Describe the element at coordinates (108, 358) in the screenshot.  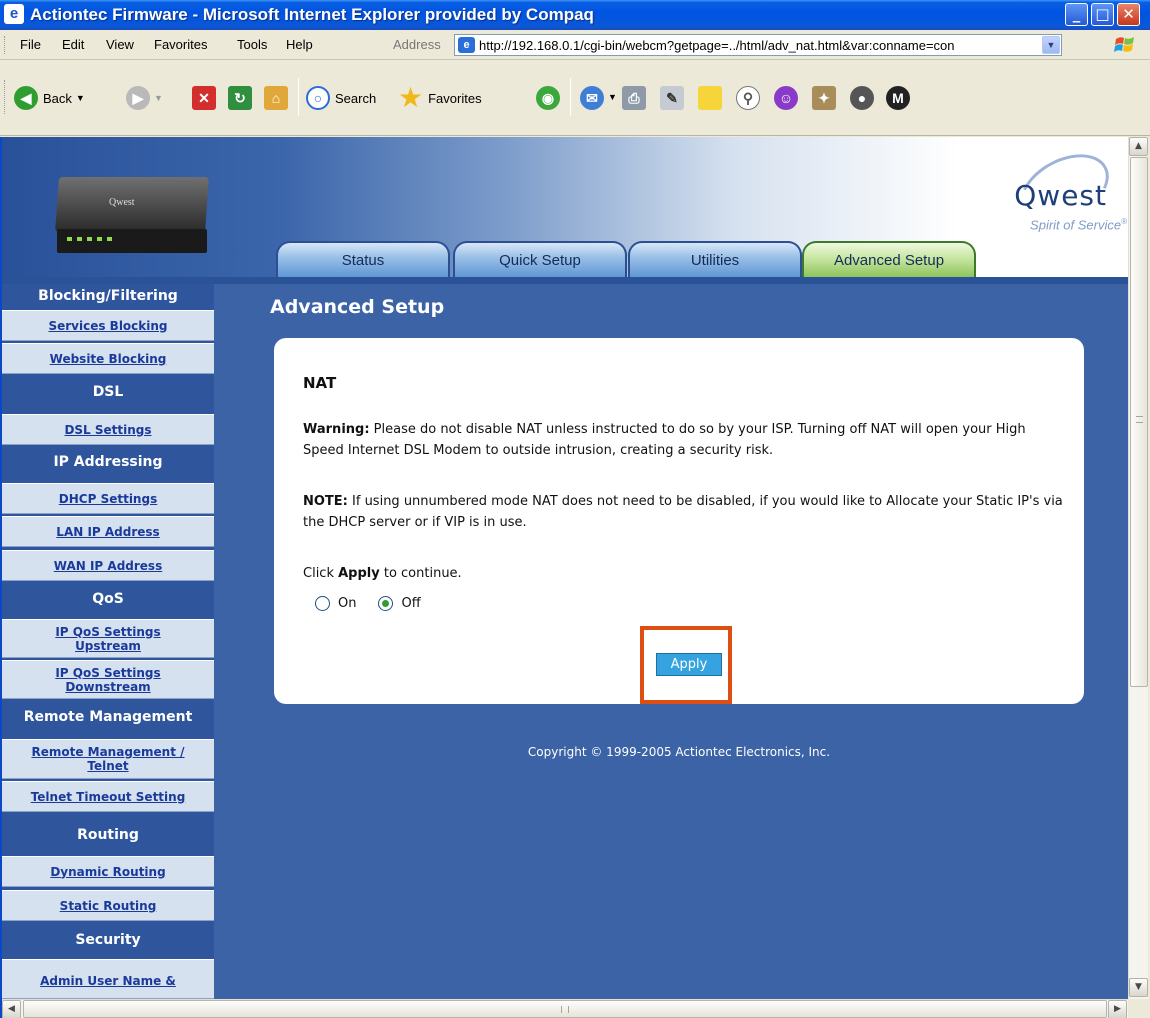
I see `sidebar-item-website-blocking: Website Blocking` at that location.